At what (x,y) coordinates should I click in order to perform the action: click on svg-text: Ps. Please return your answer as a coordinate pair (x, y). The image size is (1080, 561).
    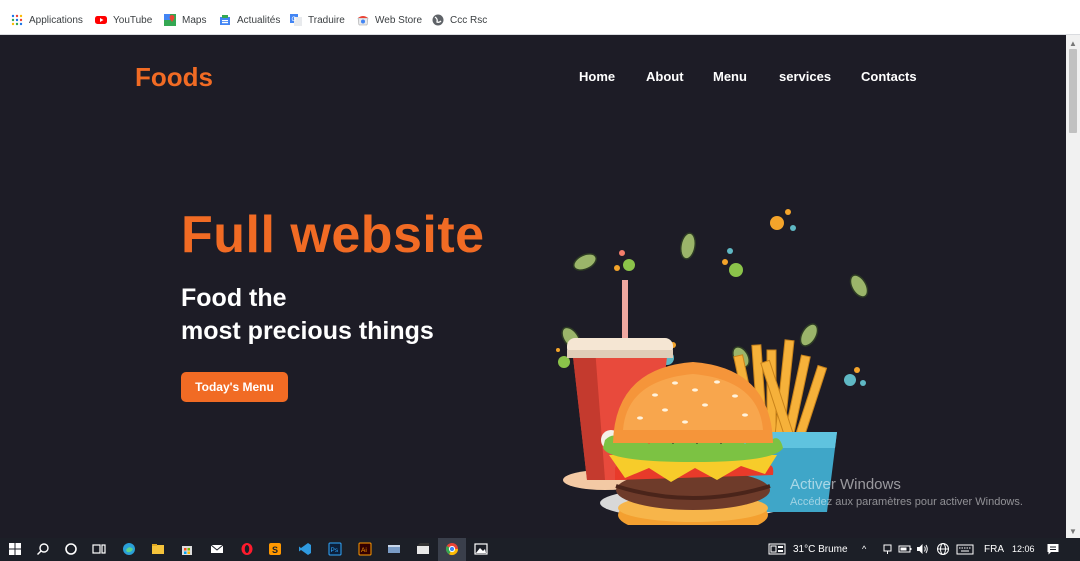
    Looking at the image, I should click on (335, 550).